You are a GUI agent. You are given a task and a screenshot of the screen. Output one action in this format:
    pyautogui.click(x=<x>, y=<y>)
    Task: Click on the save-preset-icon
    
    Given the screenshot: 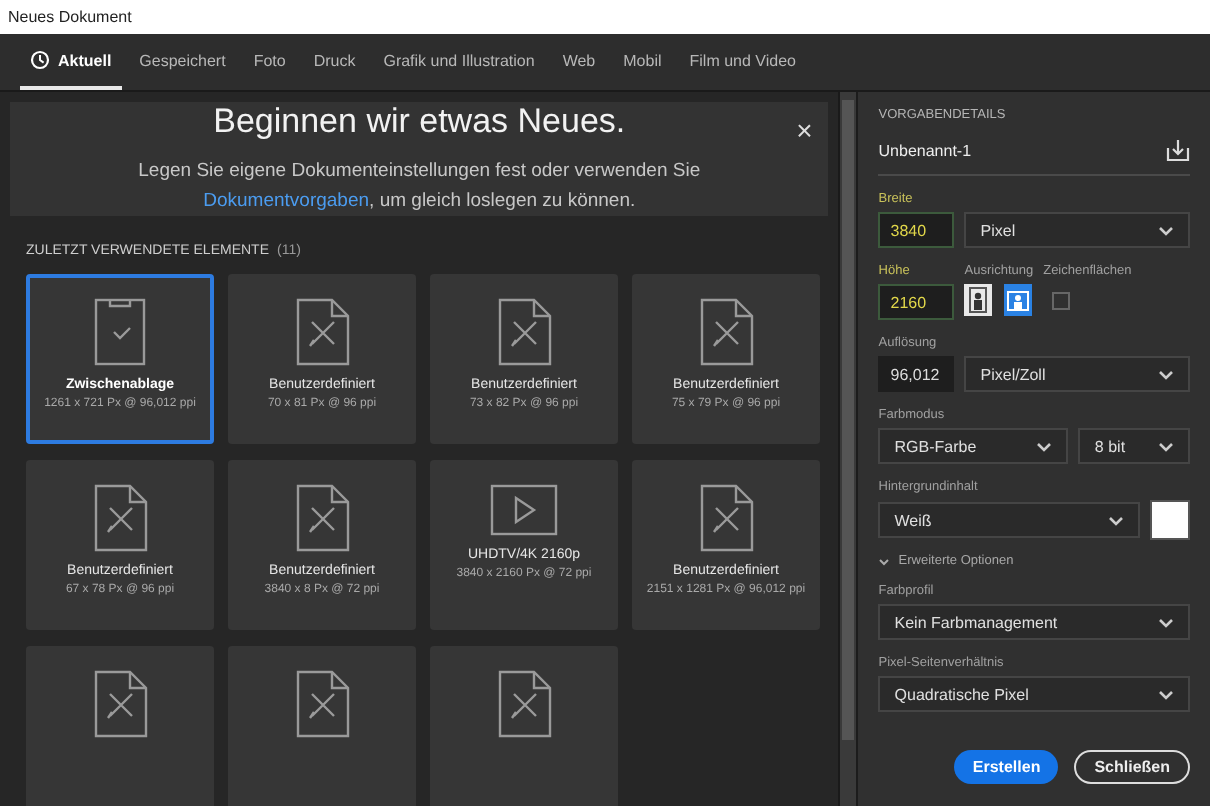 What is the action you would take?
    pyautogui.click(x=1178, y=150)
    